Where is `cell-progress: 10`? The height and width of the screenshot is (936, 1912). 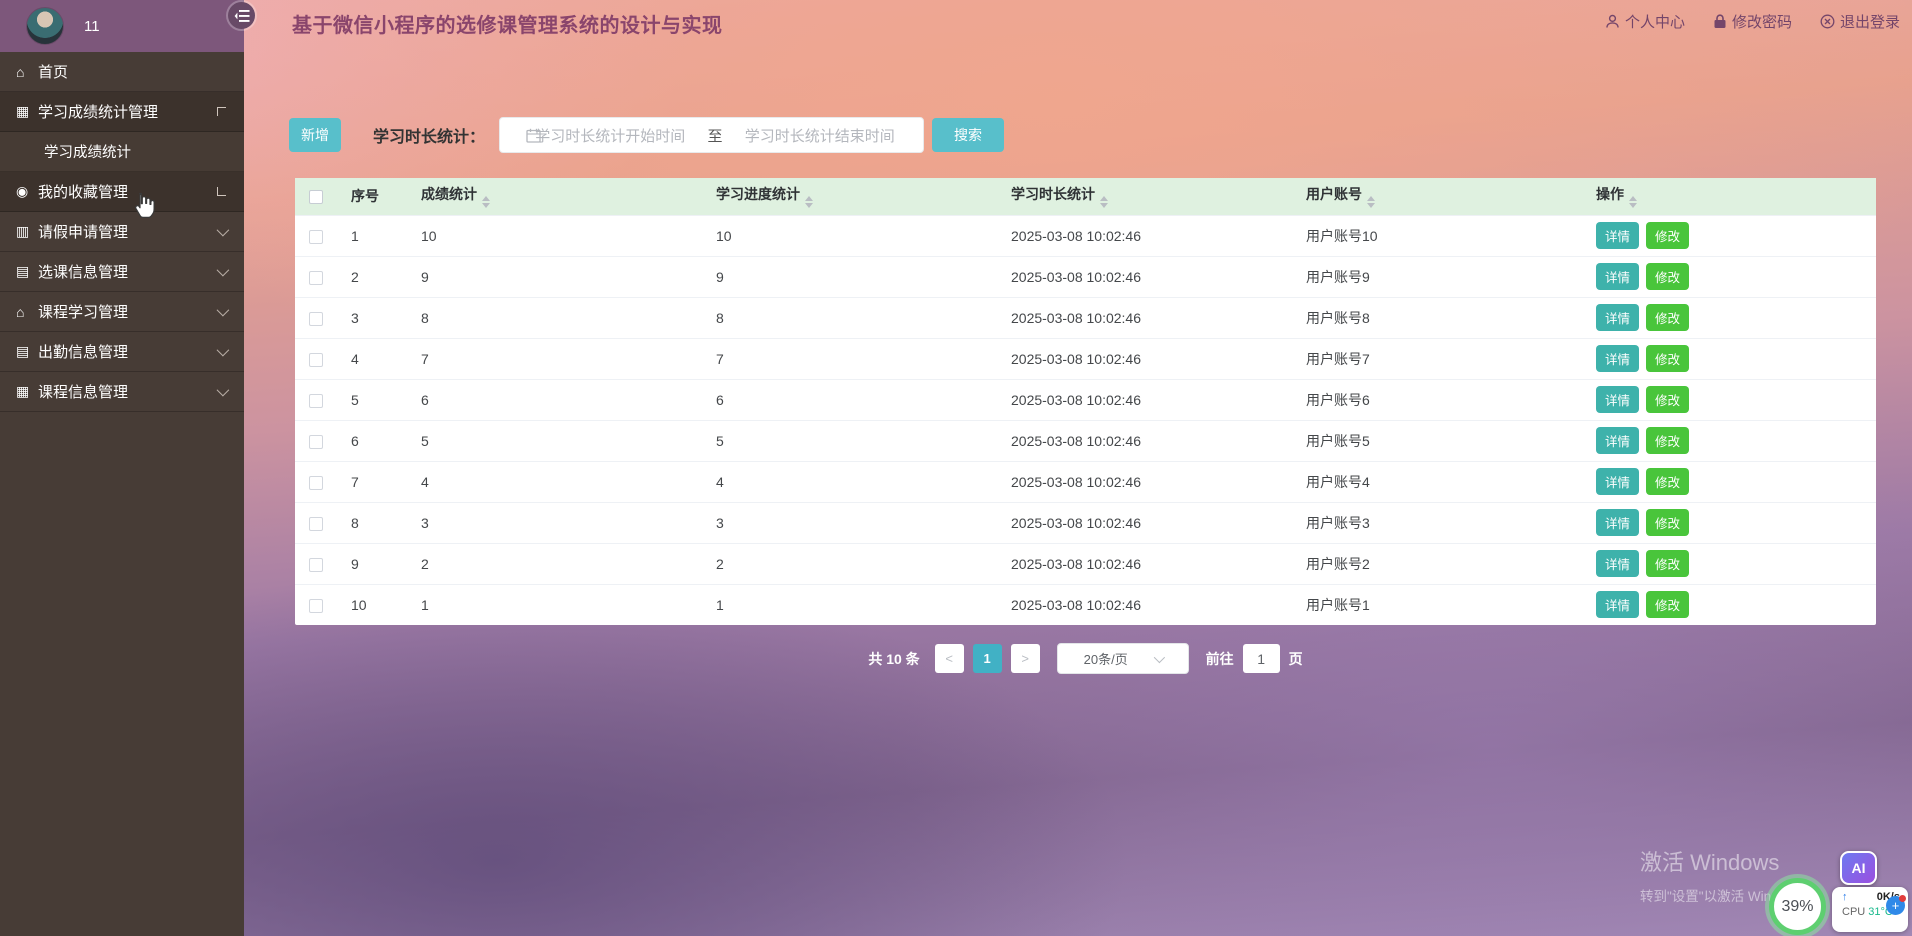
cell-progress: 10 is located at coordinates (857, 235).